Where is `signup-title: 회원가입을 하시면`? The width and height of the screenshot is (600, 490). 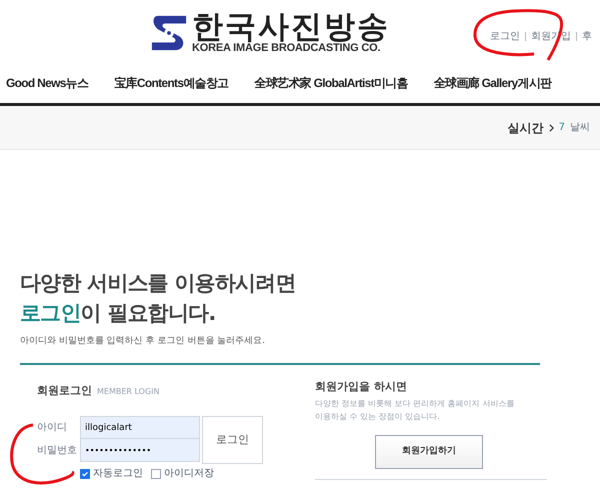 signup-title: 회원가입을 하시면 is located at coordinates (361, 386).